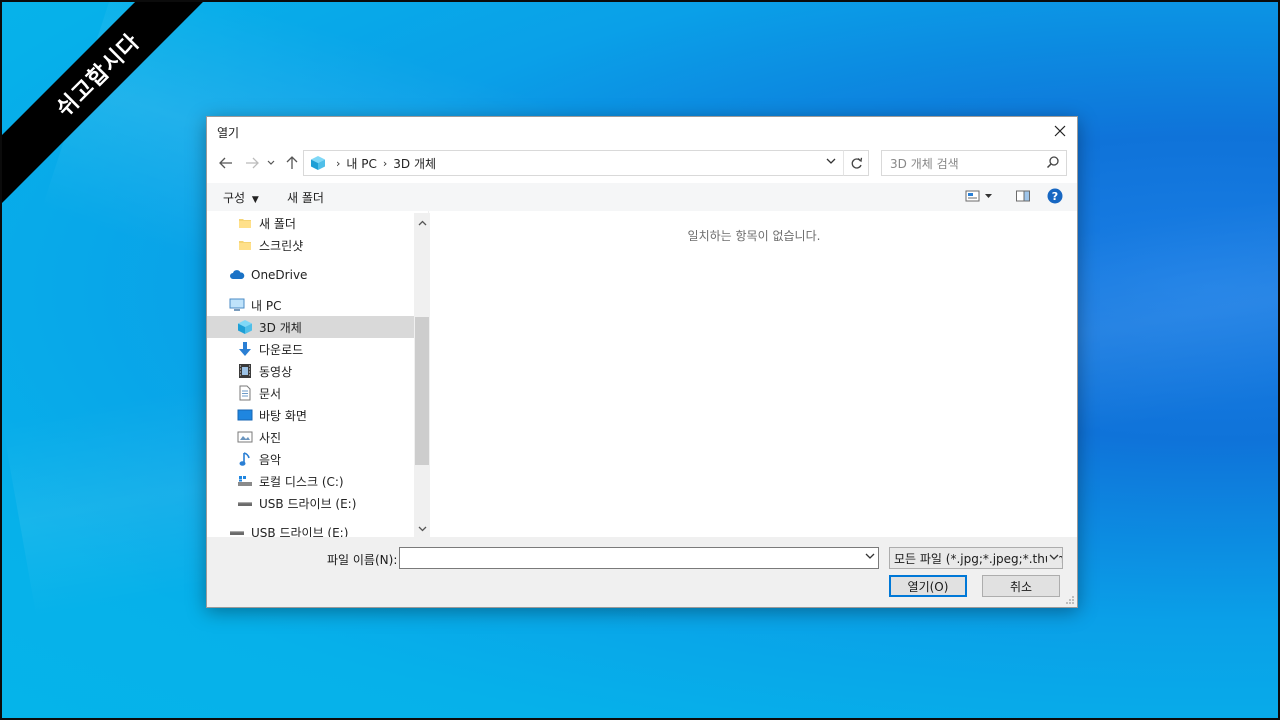 The height and width of the screenshot is (720, 1280). What do you see at coordinates (639, 558) in the screenshot?
I see `filename-input` at bounding box center [639, 558].